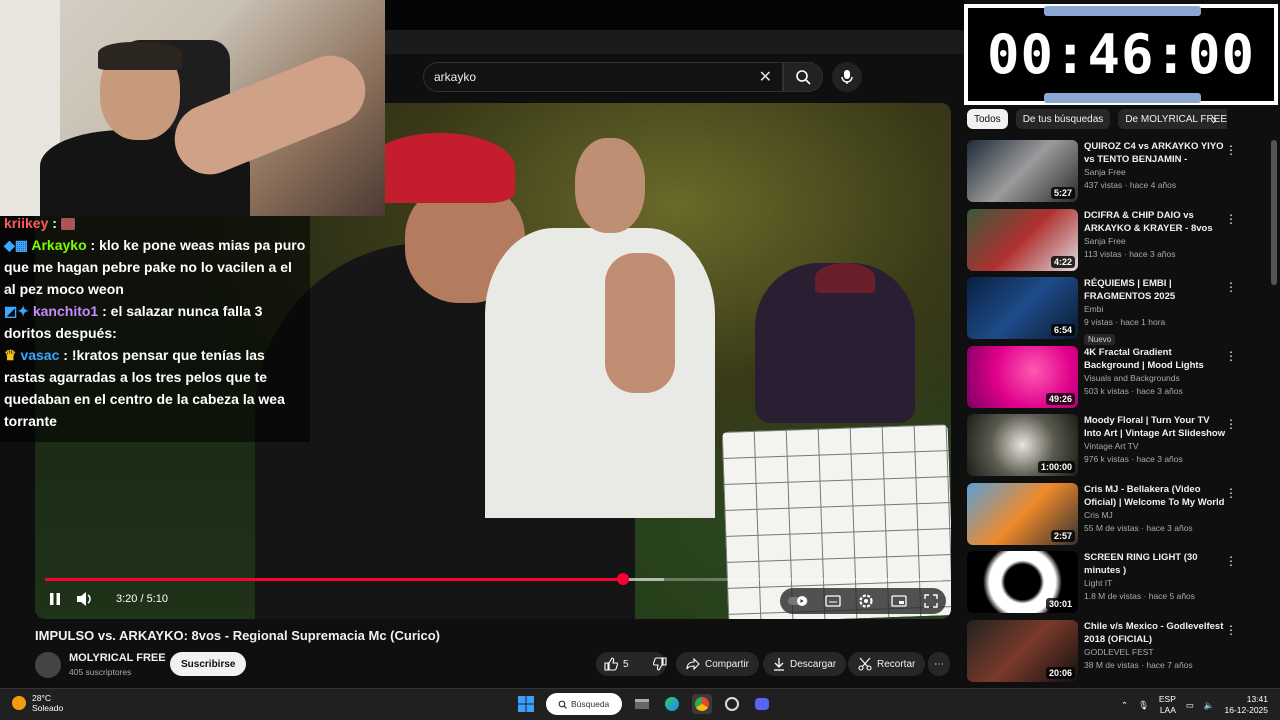 The height and width of the screenshot is (720, 1280). Describe the element at coordinates (1022, 308) in the screenshot. I see `recommendation-thumbnail: 6:54` at that location.